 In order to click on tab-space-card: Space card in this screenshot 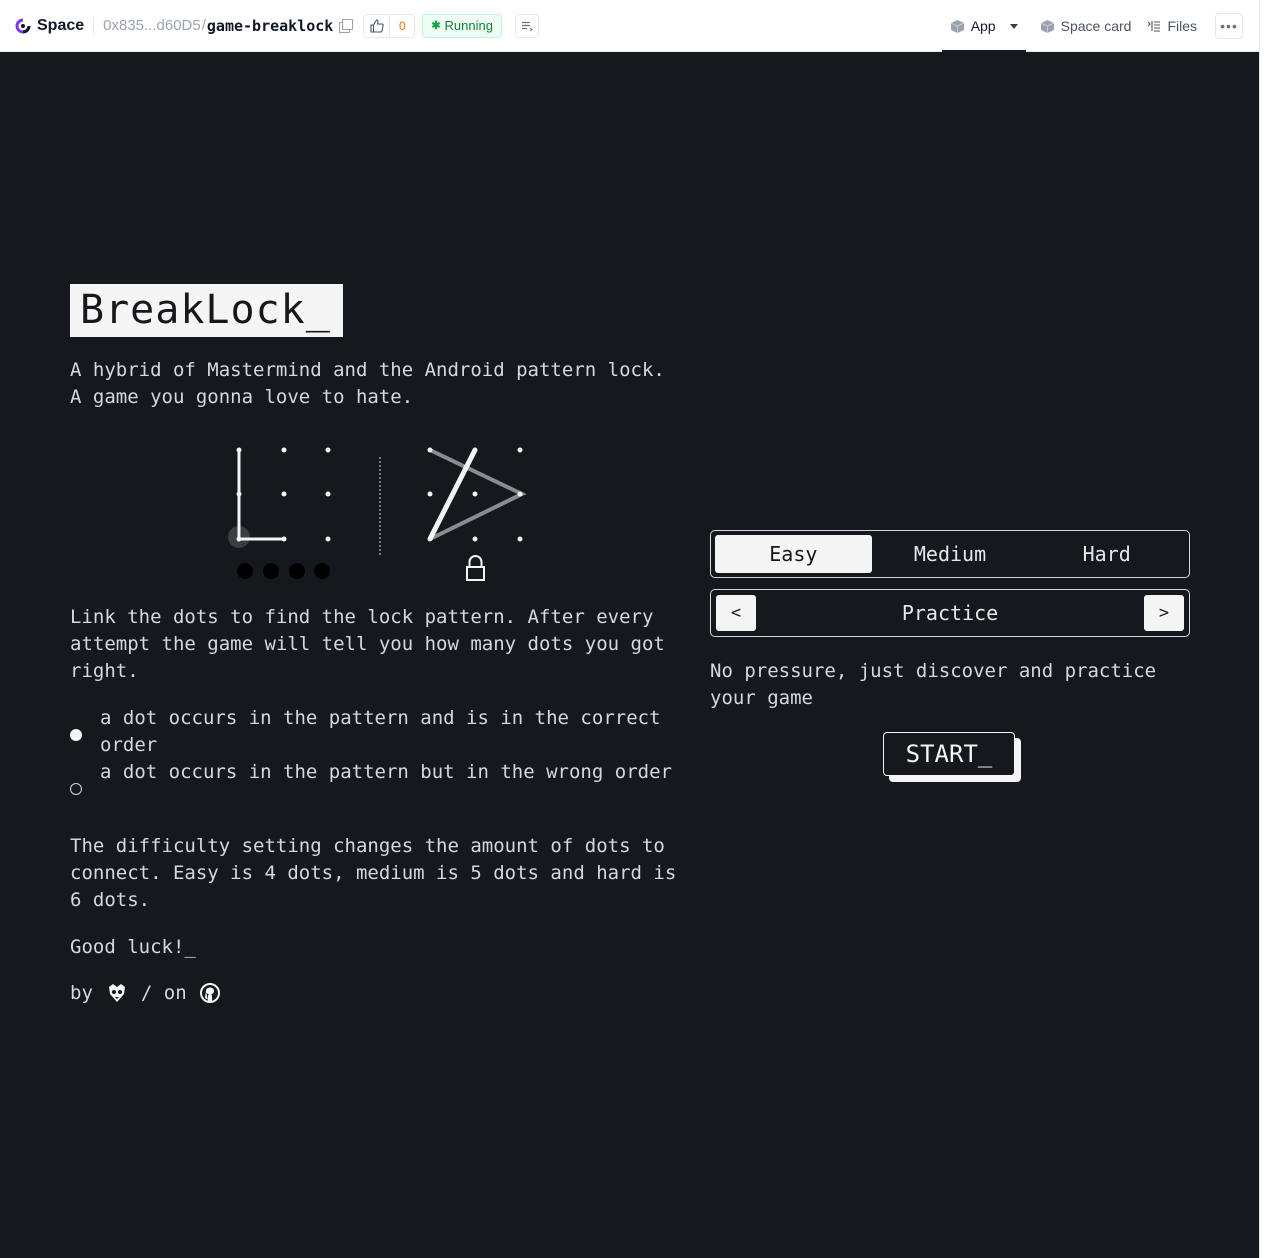, I will do `click(1086, 26)`.